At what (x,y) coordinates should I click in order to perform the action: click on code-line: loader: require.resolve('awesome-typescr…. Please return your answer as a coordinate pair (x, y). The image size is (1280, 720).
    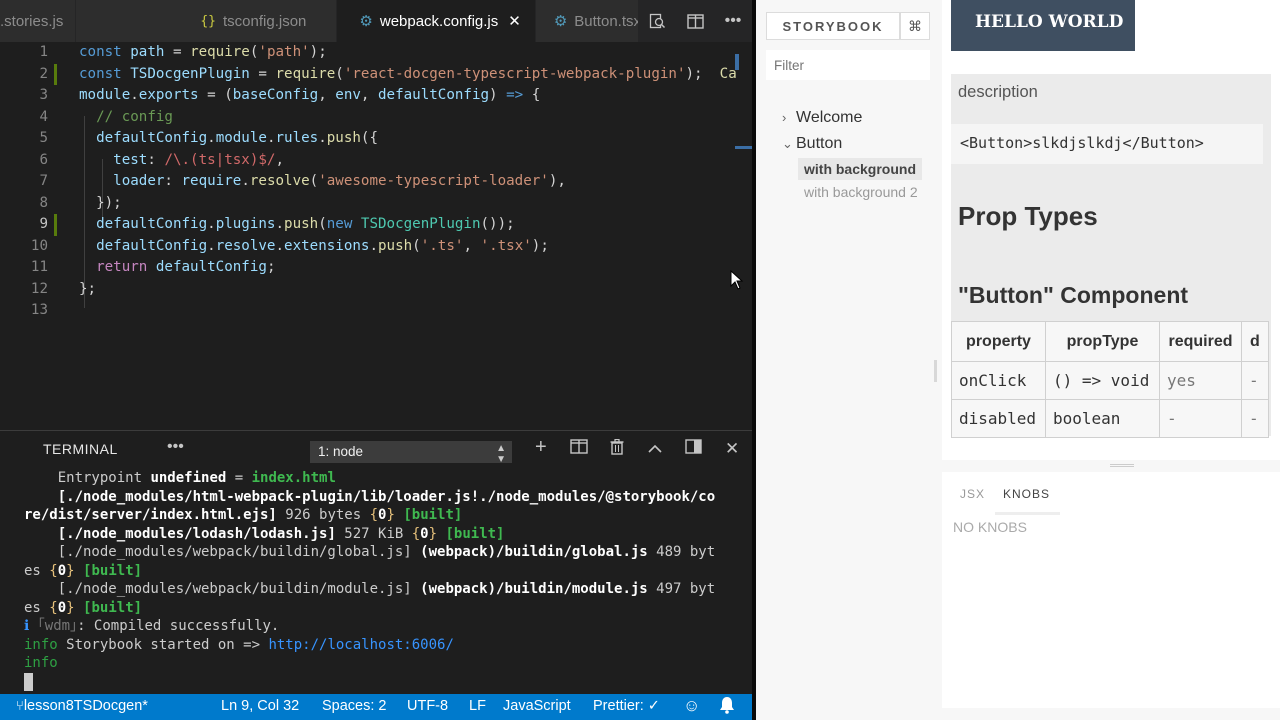
    Looking at the image, I should click on (339, 181).